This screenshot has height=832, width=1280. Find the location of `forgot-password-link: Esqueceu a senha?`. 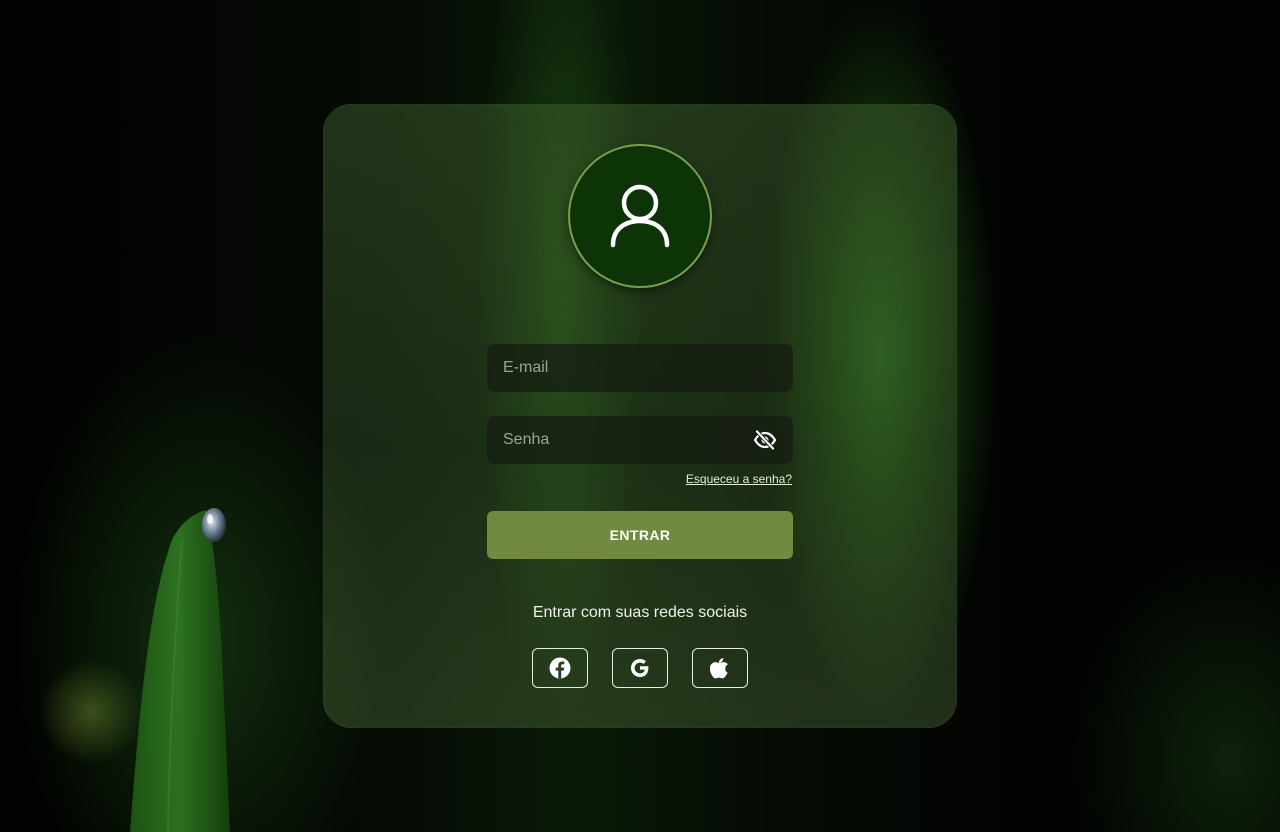

forgot-password-link: Esqueceu a senha? is located at coordinates (739, 479).